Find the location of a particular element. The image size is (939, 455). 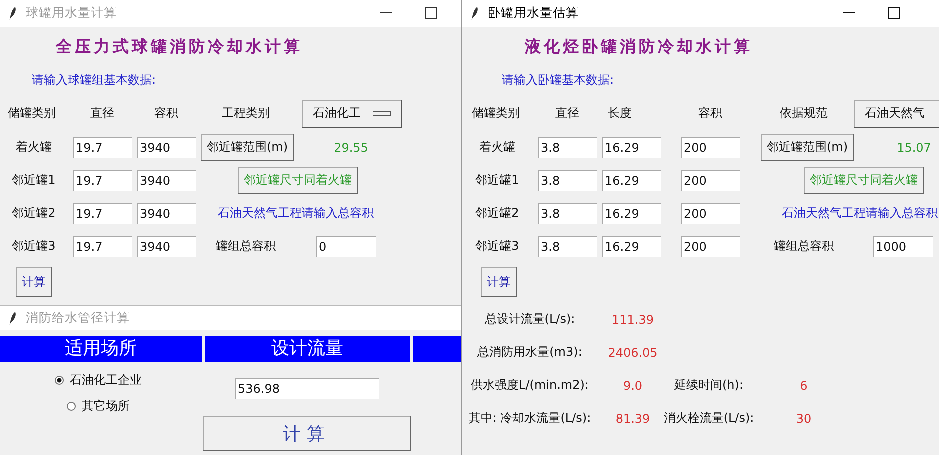

result-label: 延续时间(h): is located at coordinates (709, 385).